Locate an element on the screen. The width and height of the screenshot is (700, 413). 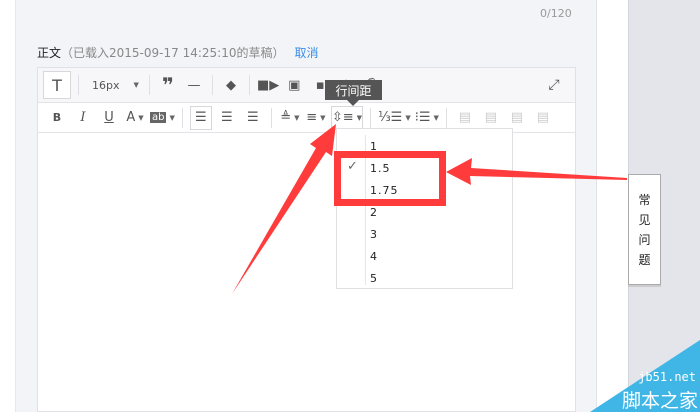
watermark-name: 脚本之家 is located at coordinates (659, 401).